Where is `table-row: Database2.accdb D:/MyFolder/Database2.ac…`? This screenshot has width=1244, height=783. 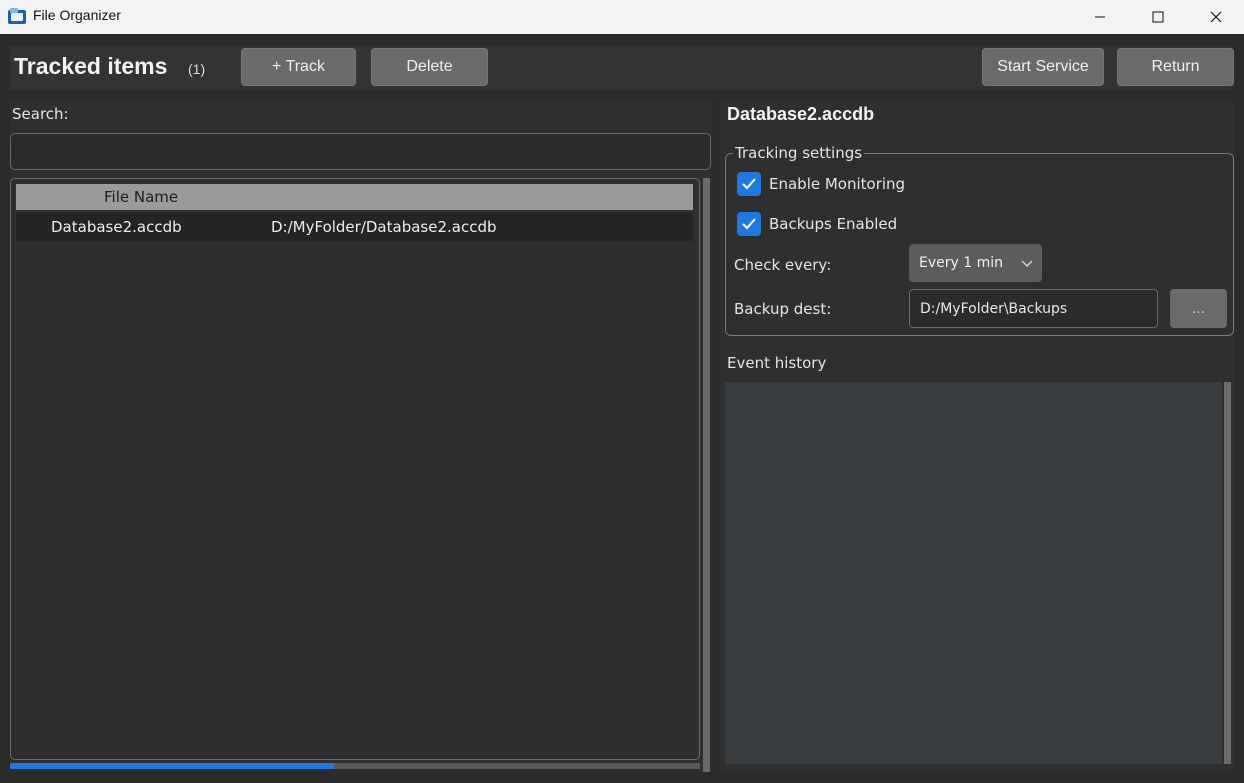
table-row: Database2.accdb D:/MyFolder/Database2.ac… is located at coordinates (354, 227).